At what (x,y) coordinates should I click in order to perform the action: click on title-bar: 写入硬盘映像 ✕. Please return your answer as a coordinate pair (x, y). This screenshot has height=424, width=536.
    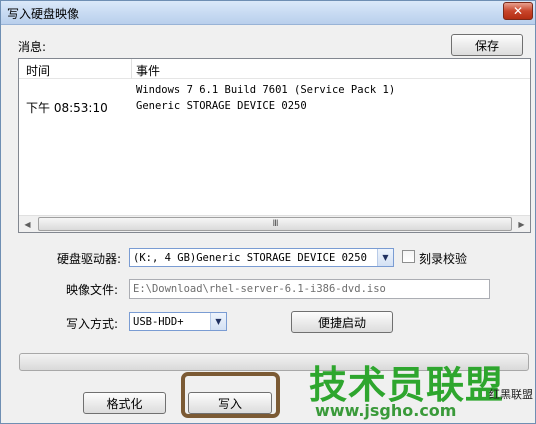
    Looking at the image, I should click on (268, 13).